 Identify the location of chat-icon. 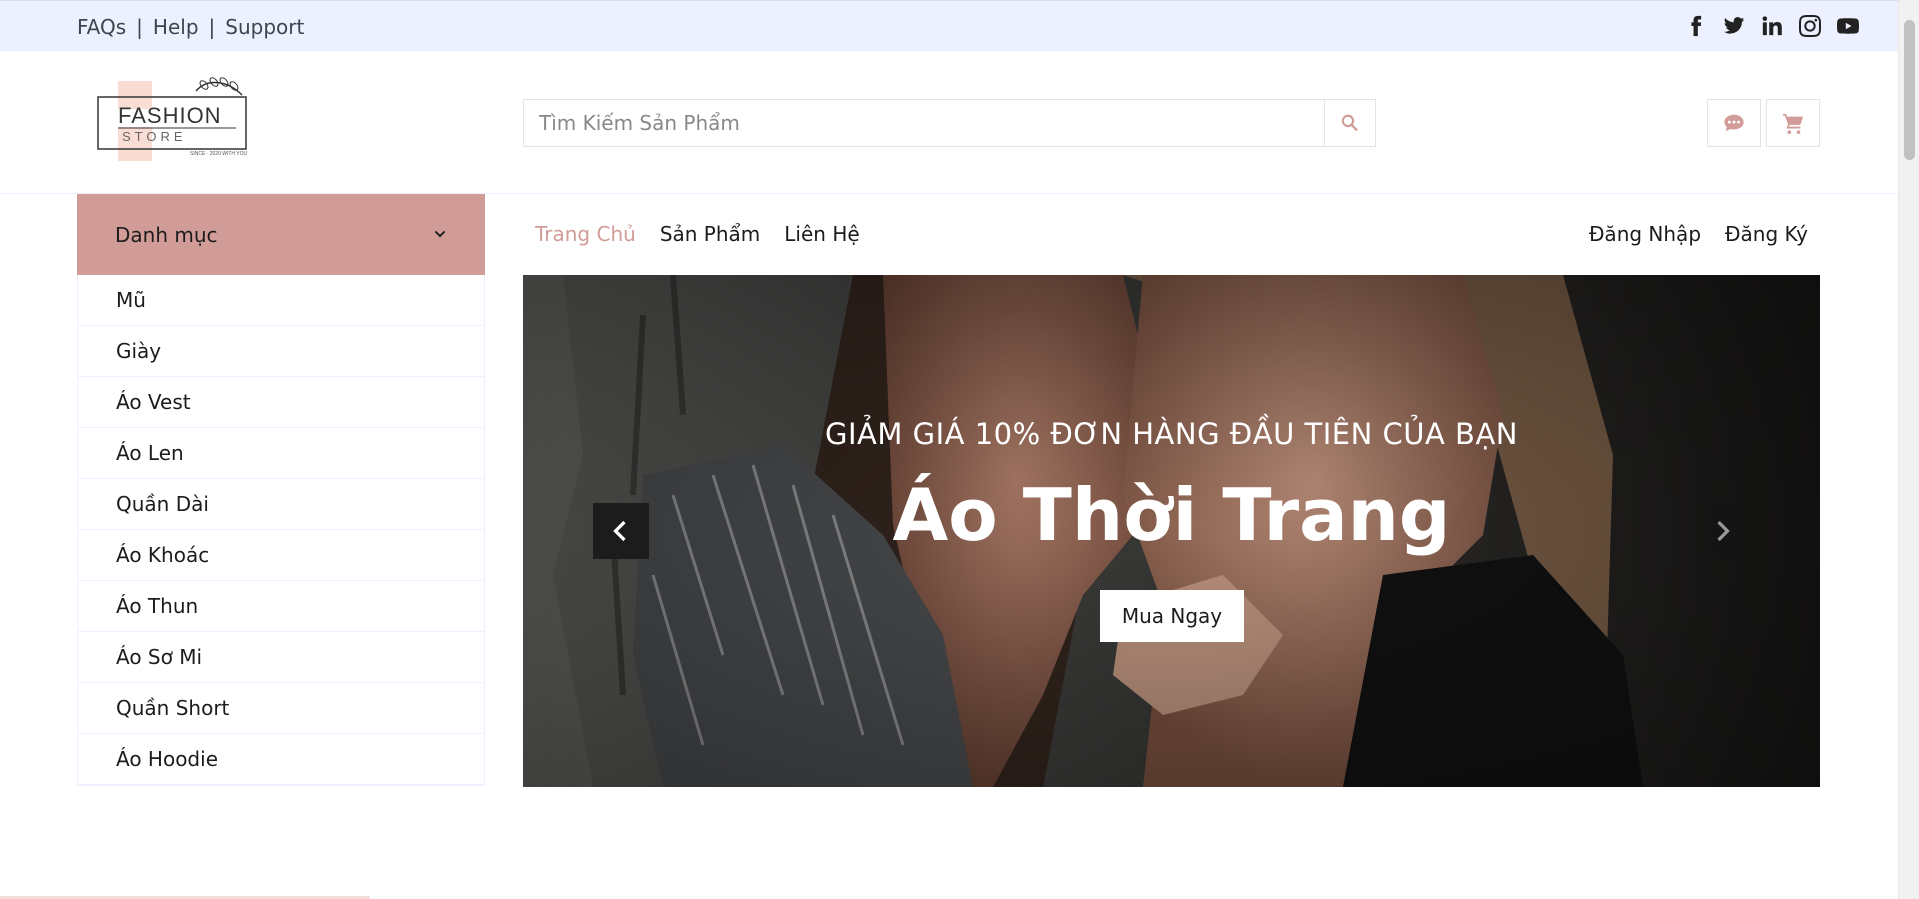
(1734, 123).